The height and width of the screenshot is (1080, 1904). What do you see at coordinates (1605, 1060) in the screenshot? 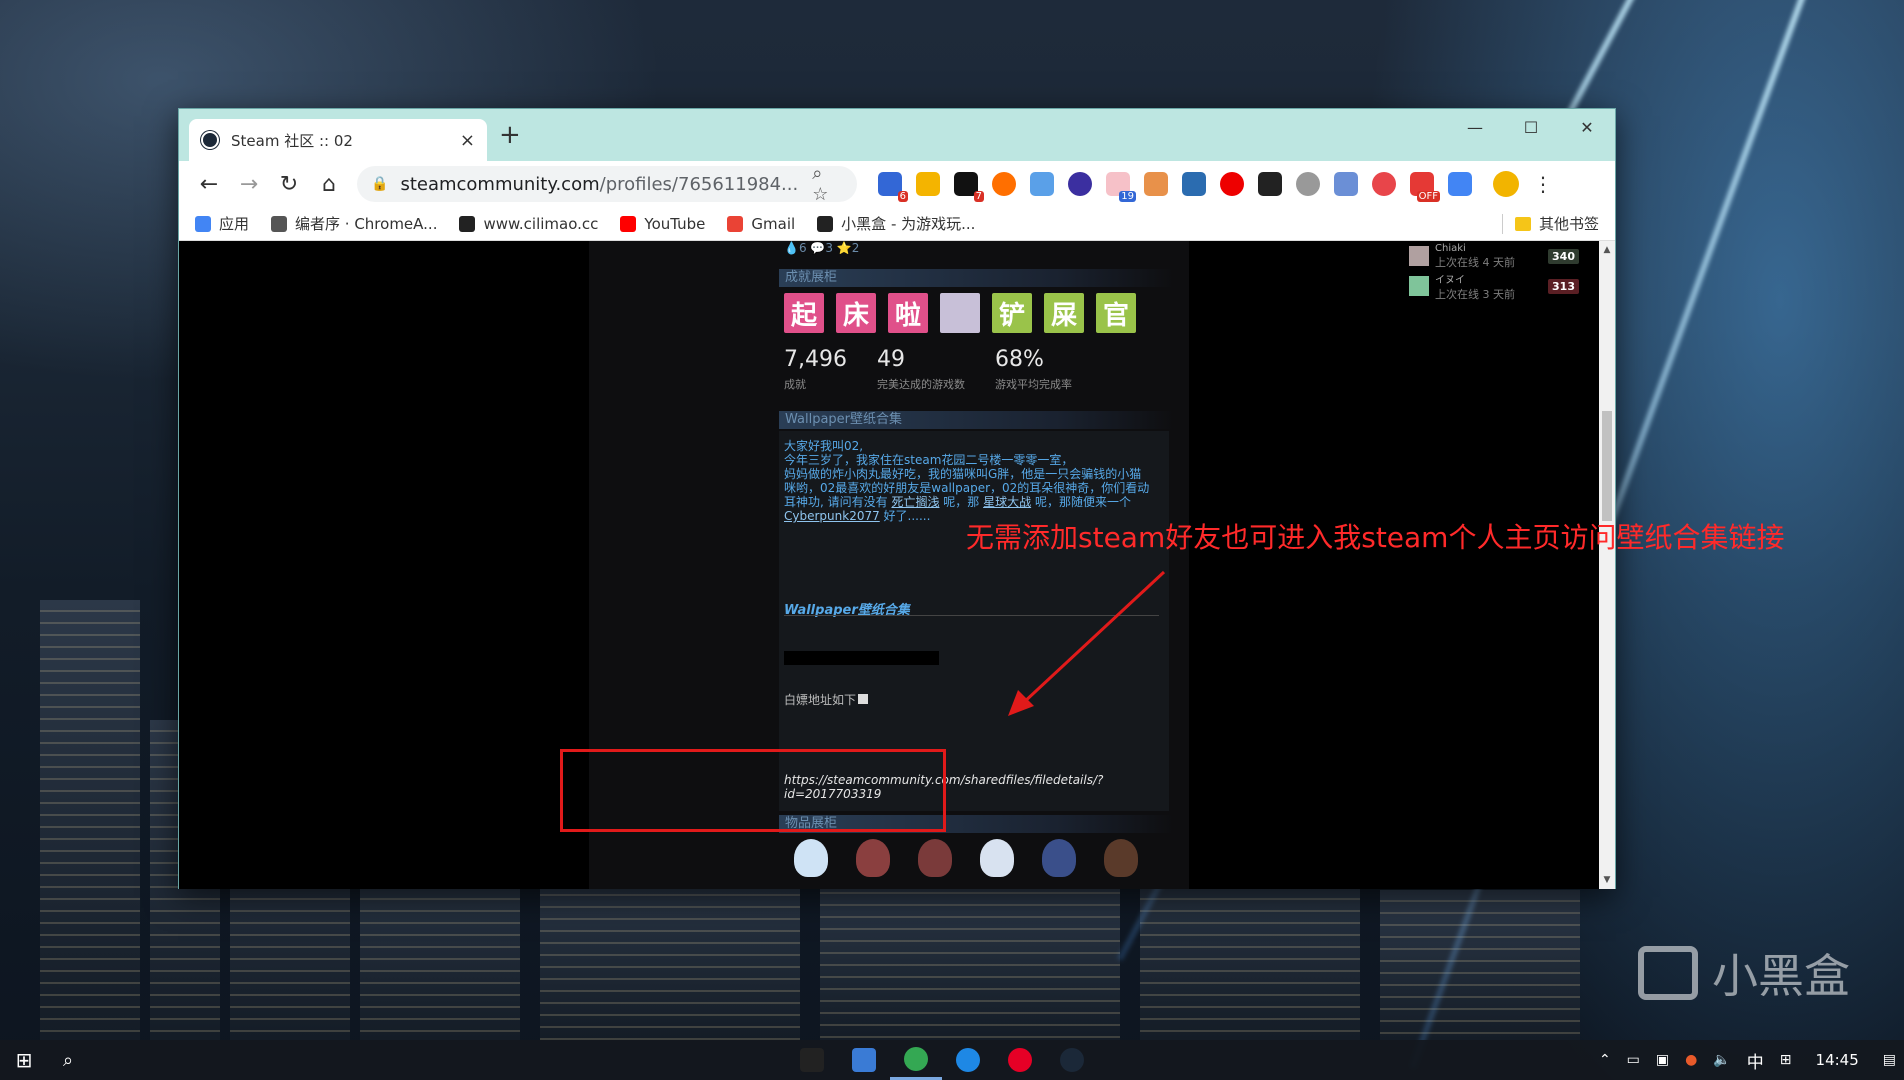
I see `chevron-up-icon: ⌃` at bounding box center [1605, 1060].